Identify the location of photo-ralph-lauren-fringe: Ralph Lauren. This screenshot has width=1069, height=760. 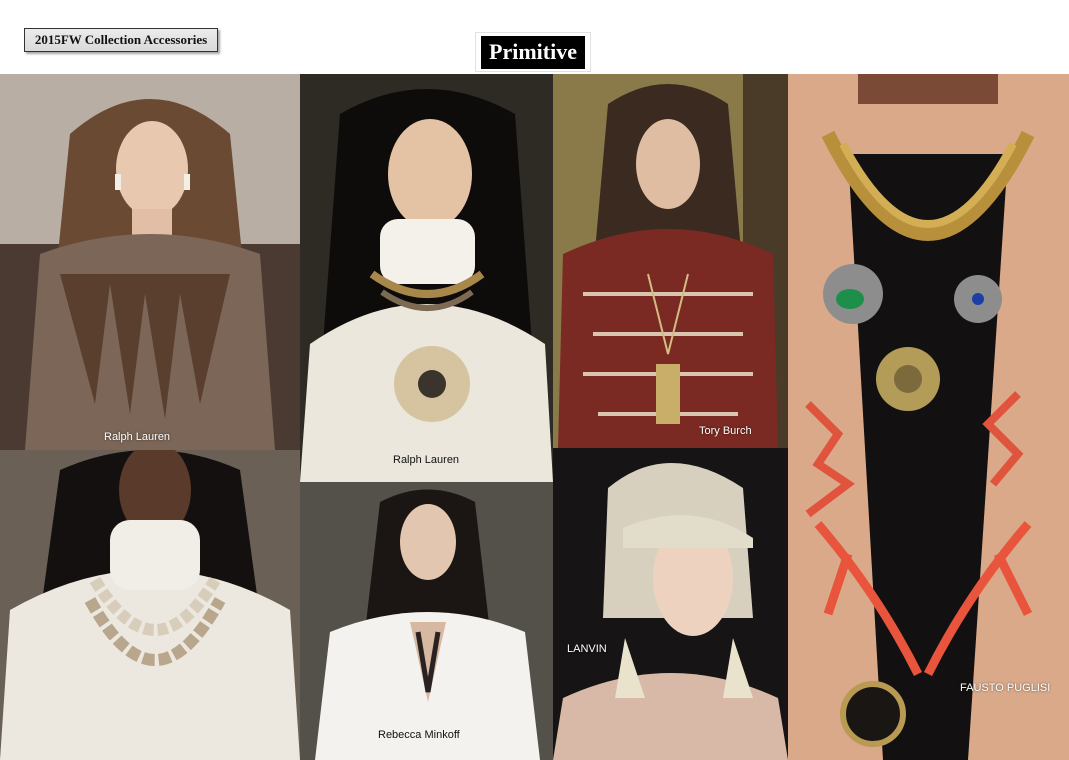
(150, 262).